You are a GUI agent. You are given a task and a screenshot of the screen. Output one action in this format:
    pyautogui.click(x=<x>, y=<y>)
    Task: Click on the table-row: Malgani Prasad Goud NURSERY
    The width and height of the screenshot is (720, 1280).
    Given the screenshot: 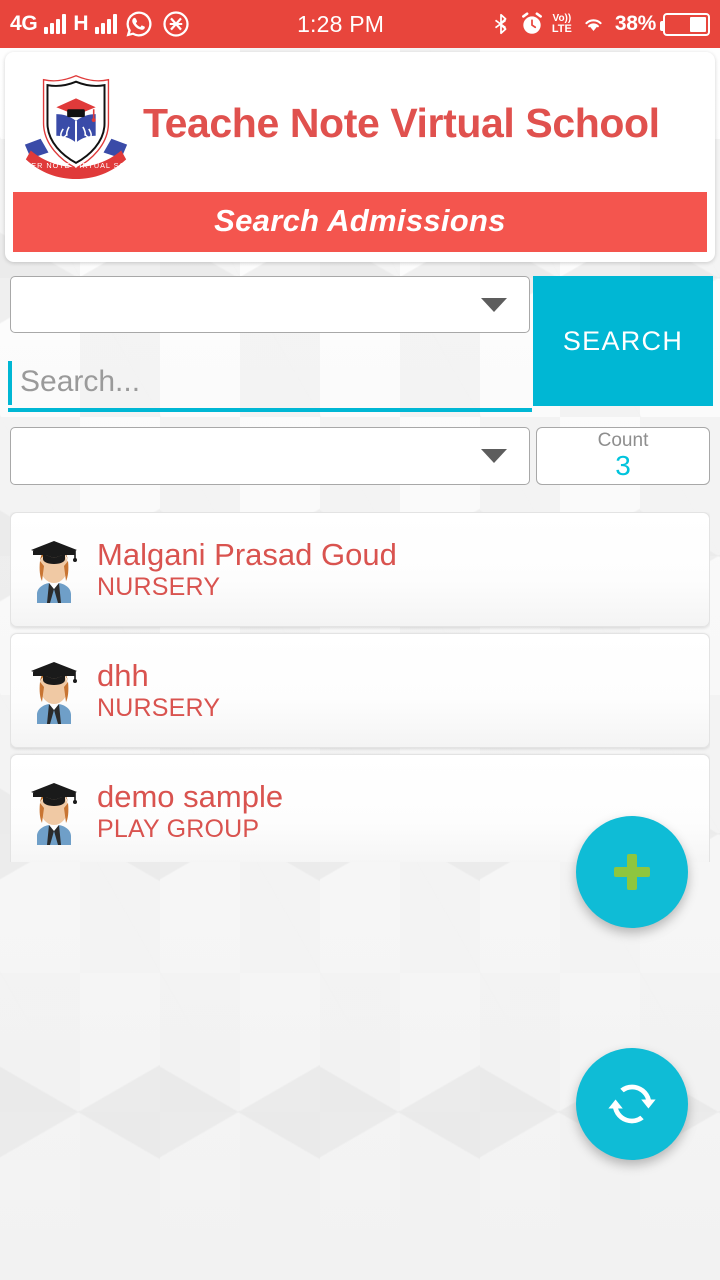 What is the action you would take?
    pyautogui.click(x=360, y=569)
    